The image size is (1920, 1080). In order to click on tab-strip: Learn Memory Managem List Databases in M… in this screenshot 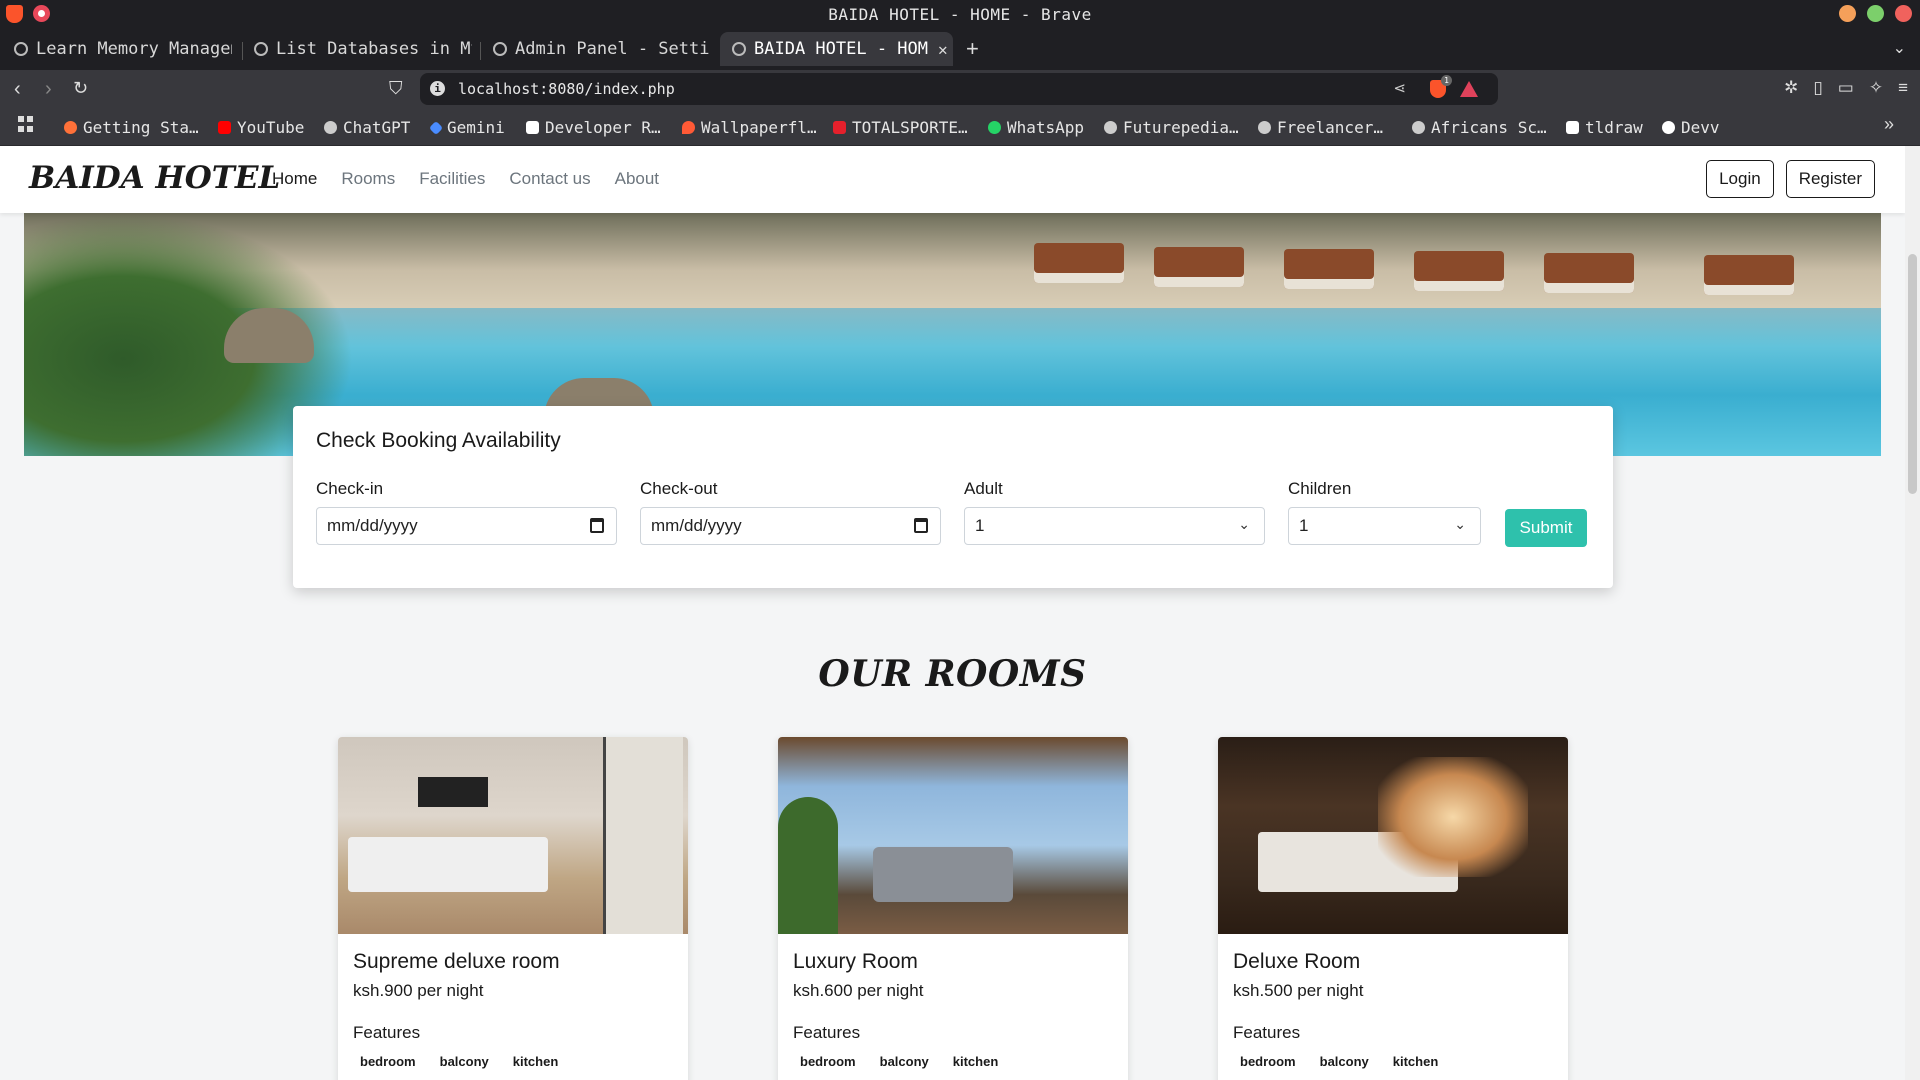, I will do `click(960, 49)`.